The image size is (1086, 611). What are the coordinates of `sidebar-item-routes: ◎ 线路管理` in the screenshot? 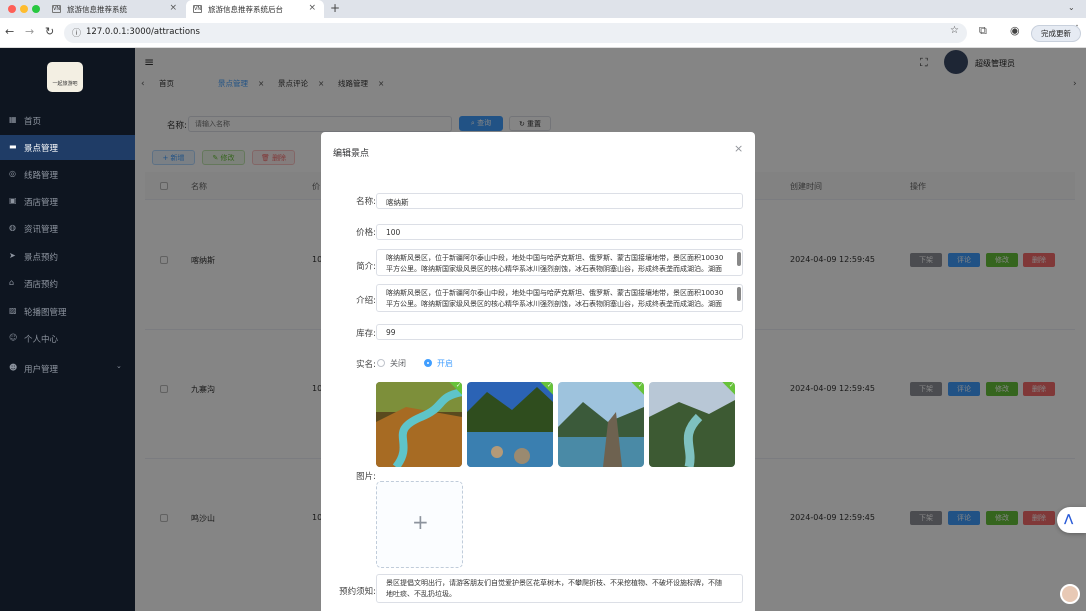 It's located at (67, 174).